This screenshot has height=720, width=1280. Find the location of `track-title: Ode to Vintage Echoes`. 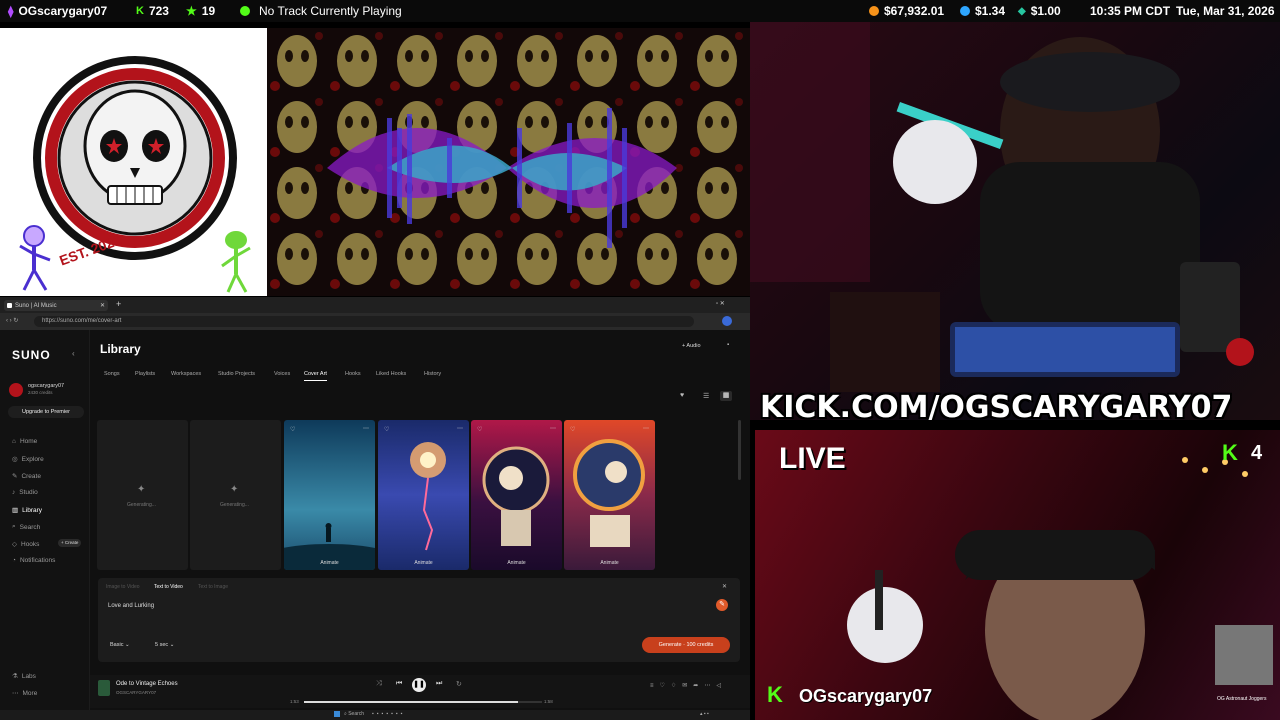

track-title: Ode to Vintage Echoes is located at coordinates (147, 684).